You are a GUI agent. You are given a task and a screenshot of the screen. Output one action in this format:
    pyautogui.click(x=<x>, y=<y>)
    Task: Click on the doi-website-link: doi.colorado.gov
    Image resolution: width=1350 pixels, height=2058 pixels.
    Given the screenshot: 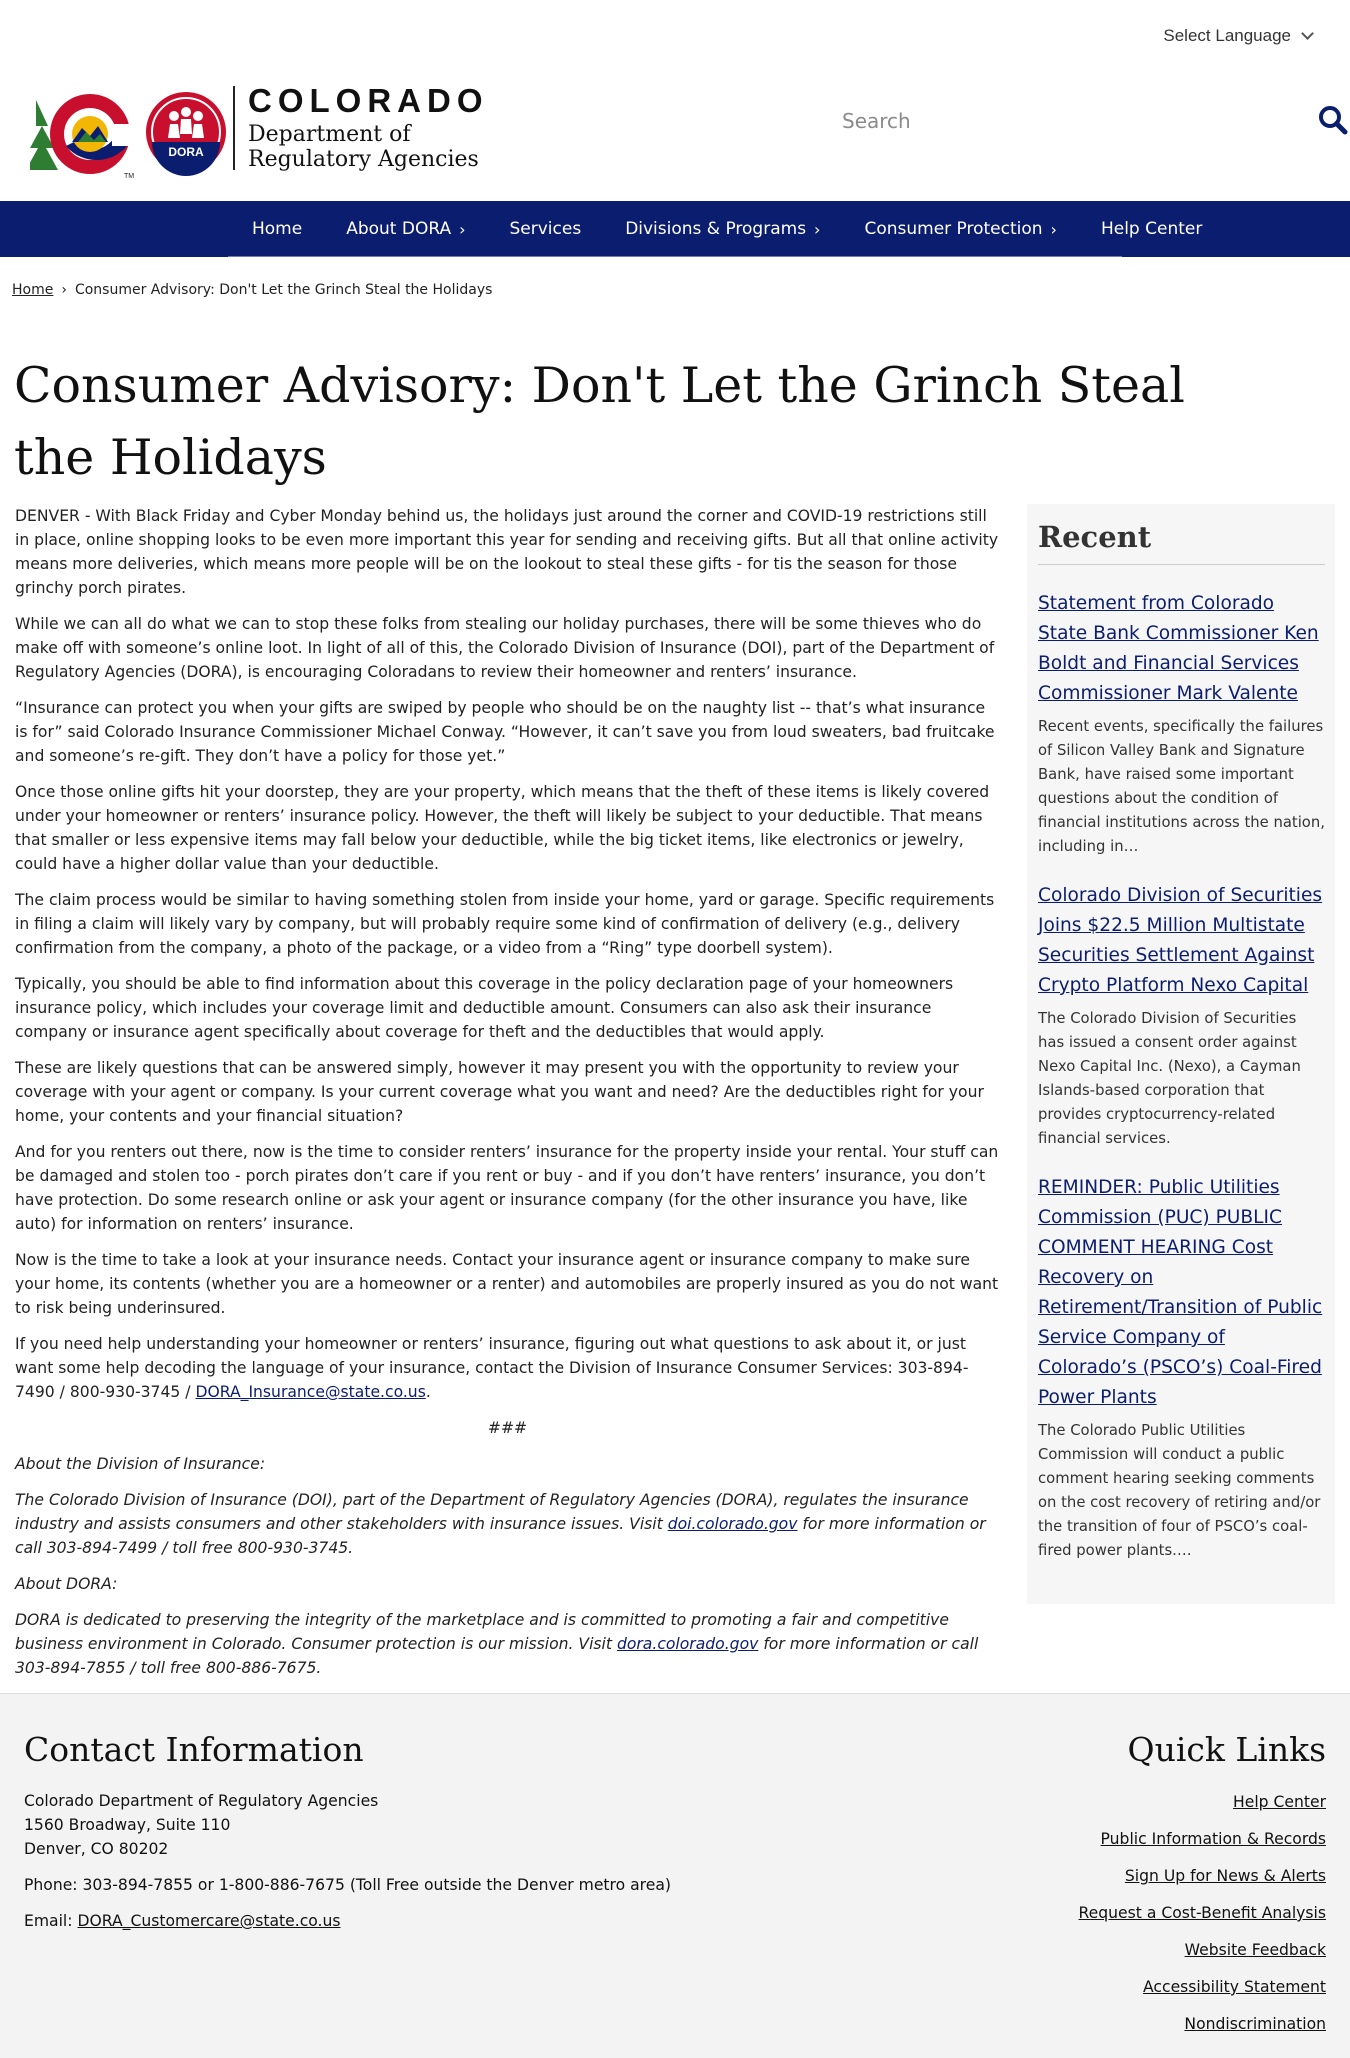 What is the action you would take?
    pyautogui.click(x=733, y=1524)
    